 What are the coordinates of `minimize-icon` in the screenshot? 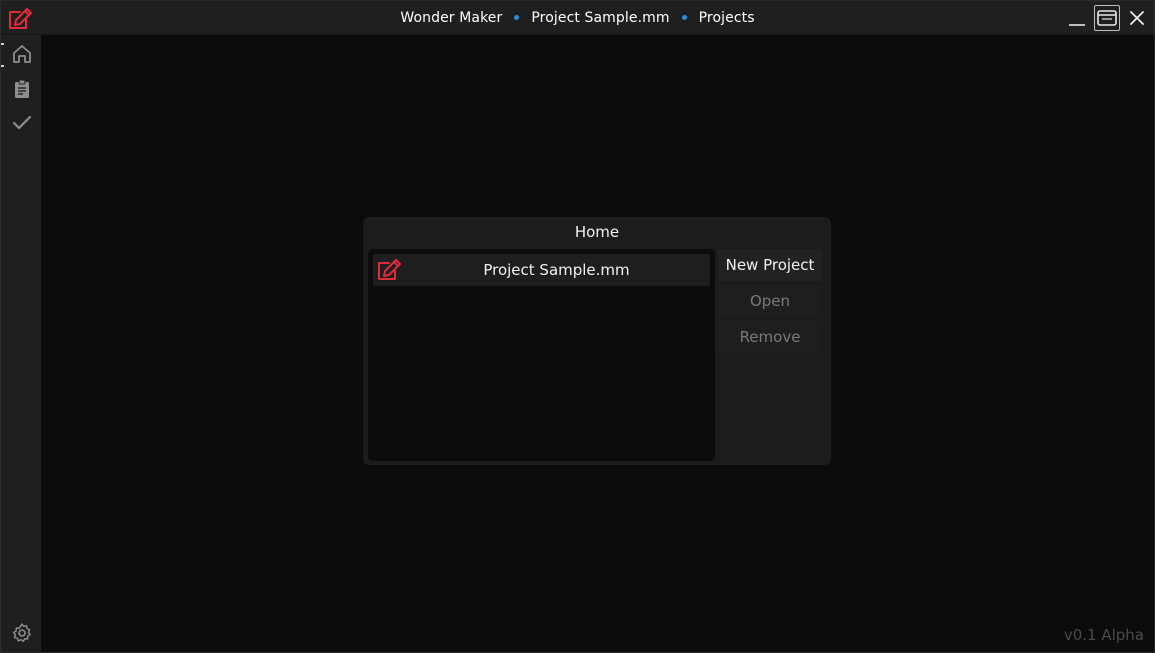 It's located at (1077, 25).